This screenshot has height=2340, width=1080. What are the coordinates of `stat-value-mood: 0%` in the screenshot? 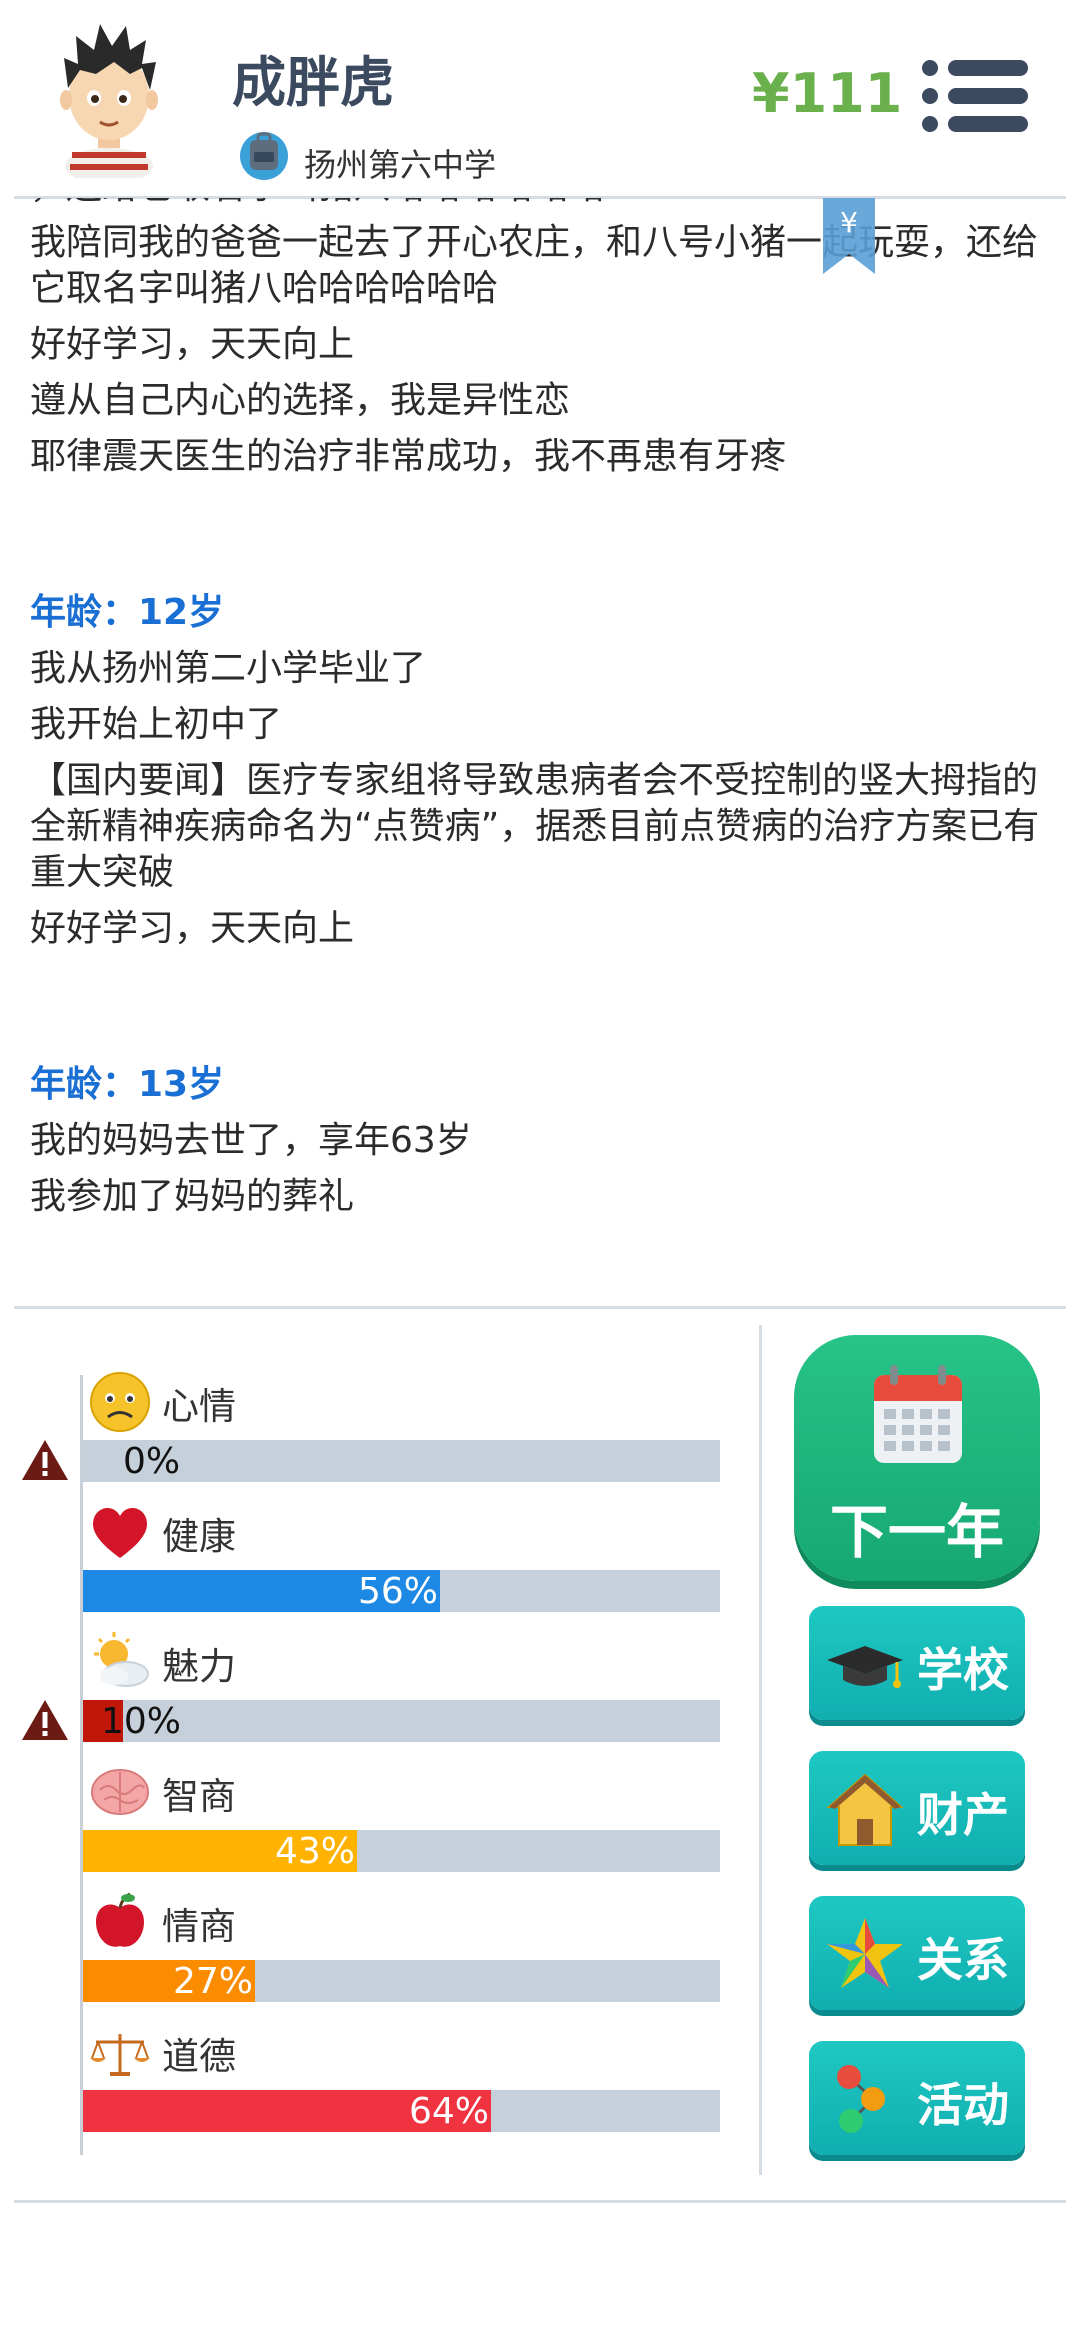 It's located at (152, 1461).